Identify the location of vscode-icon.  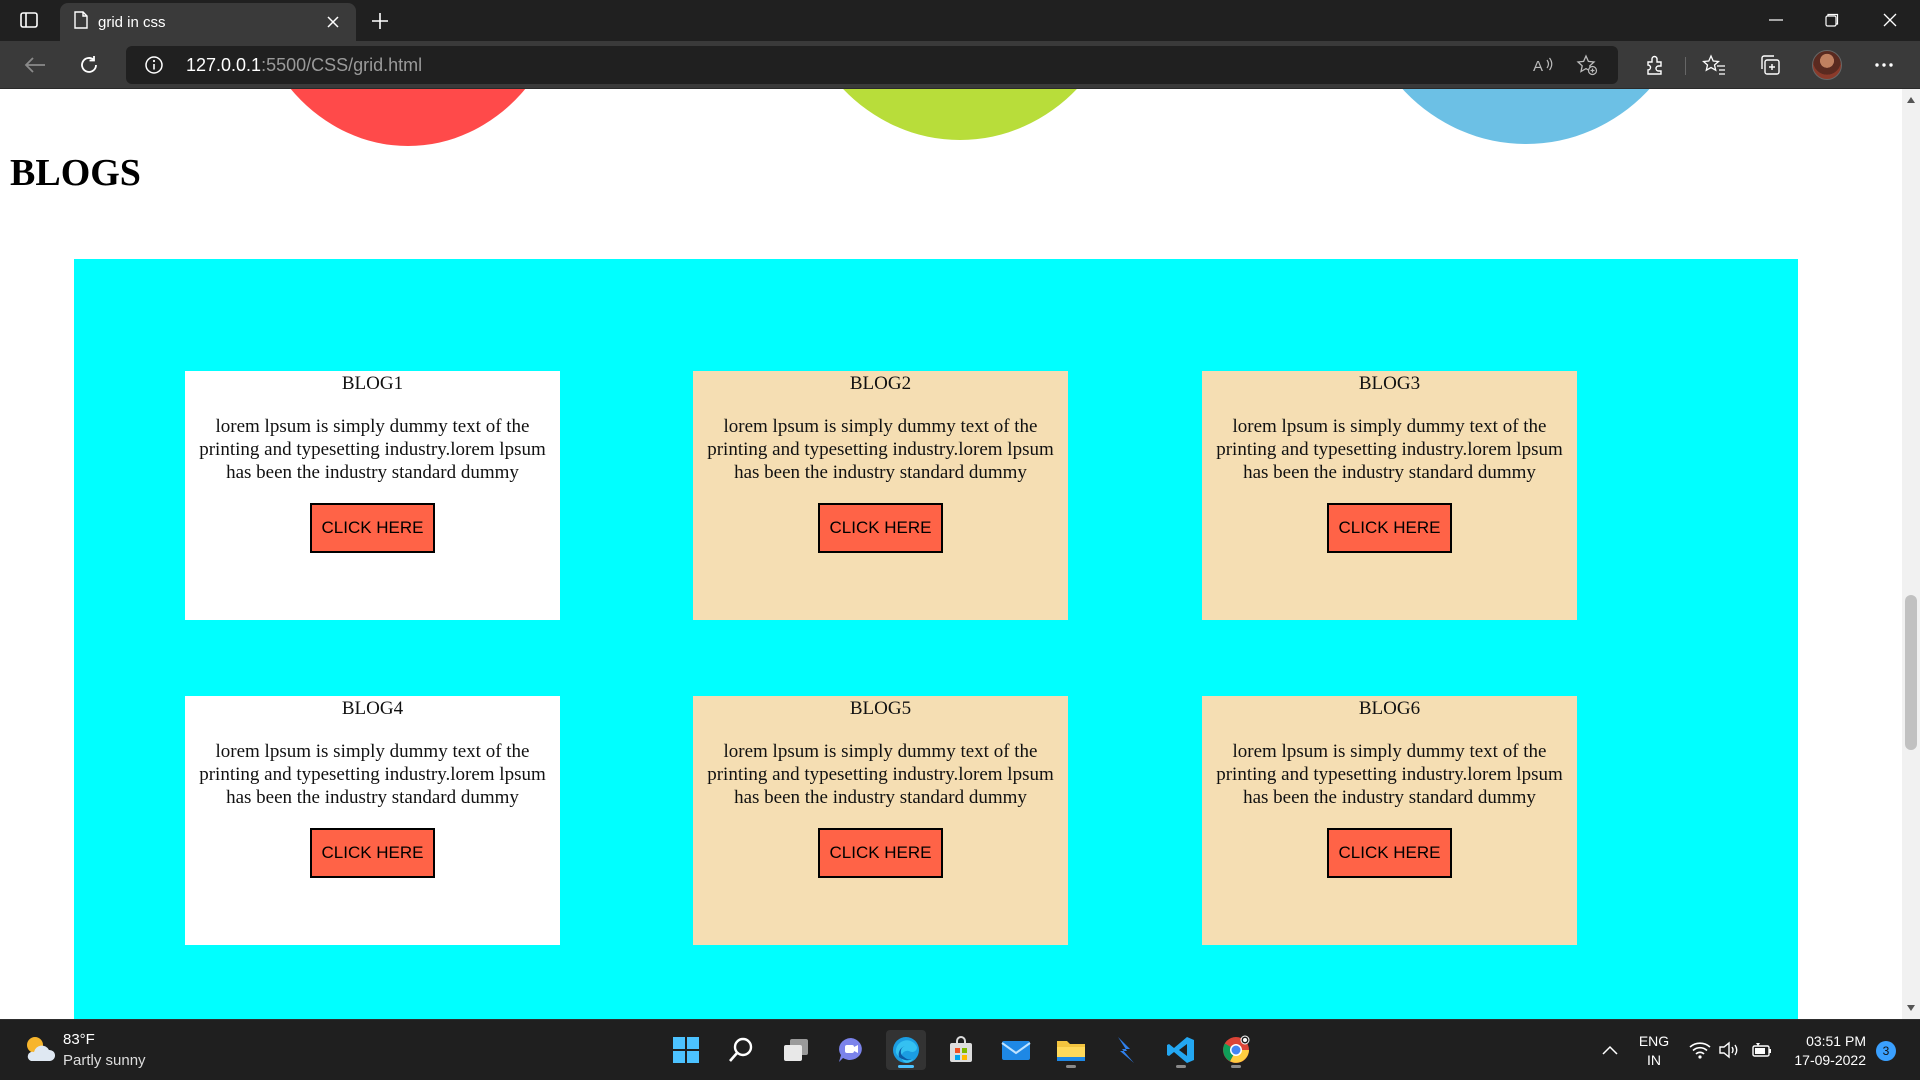
(1181, 1050).